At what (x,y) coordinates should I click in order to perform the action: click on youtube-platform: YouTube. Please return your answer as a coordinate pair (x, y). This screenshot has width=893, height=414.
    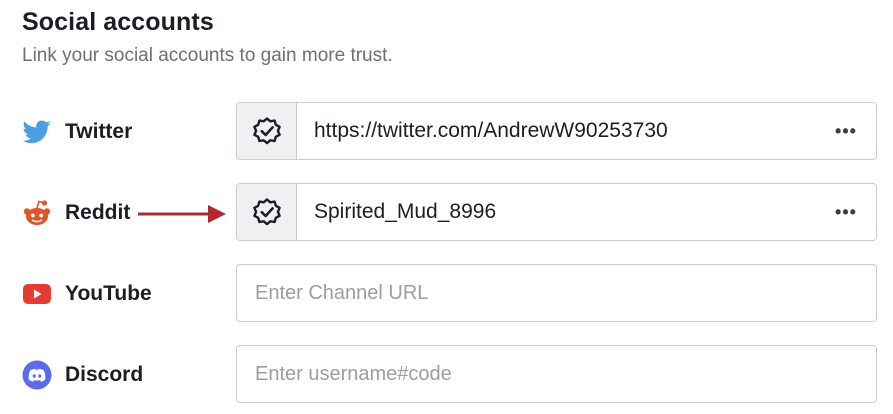
    Looking at the image, I should click on (87, 294).